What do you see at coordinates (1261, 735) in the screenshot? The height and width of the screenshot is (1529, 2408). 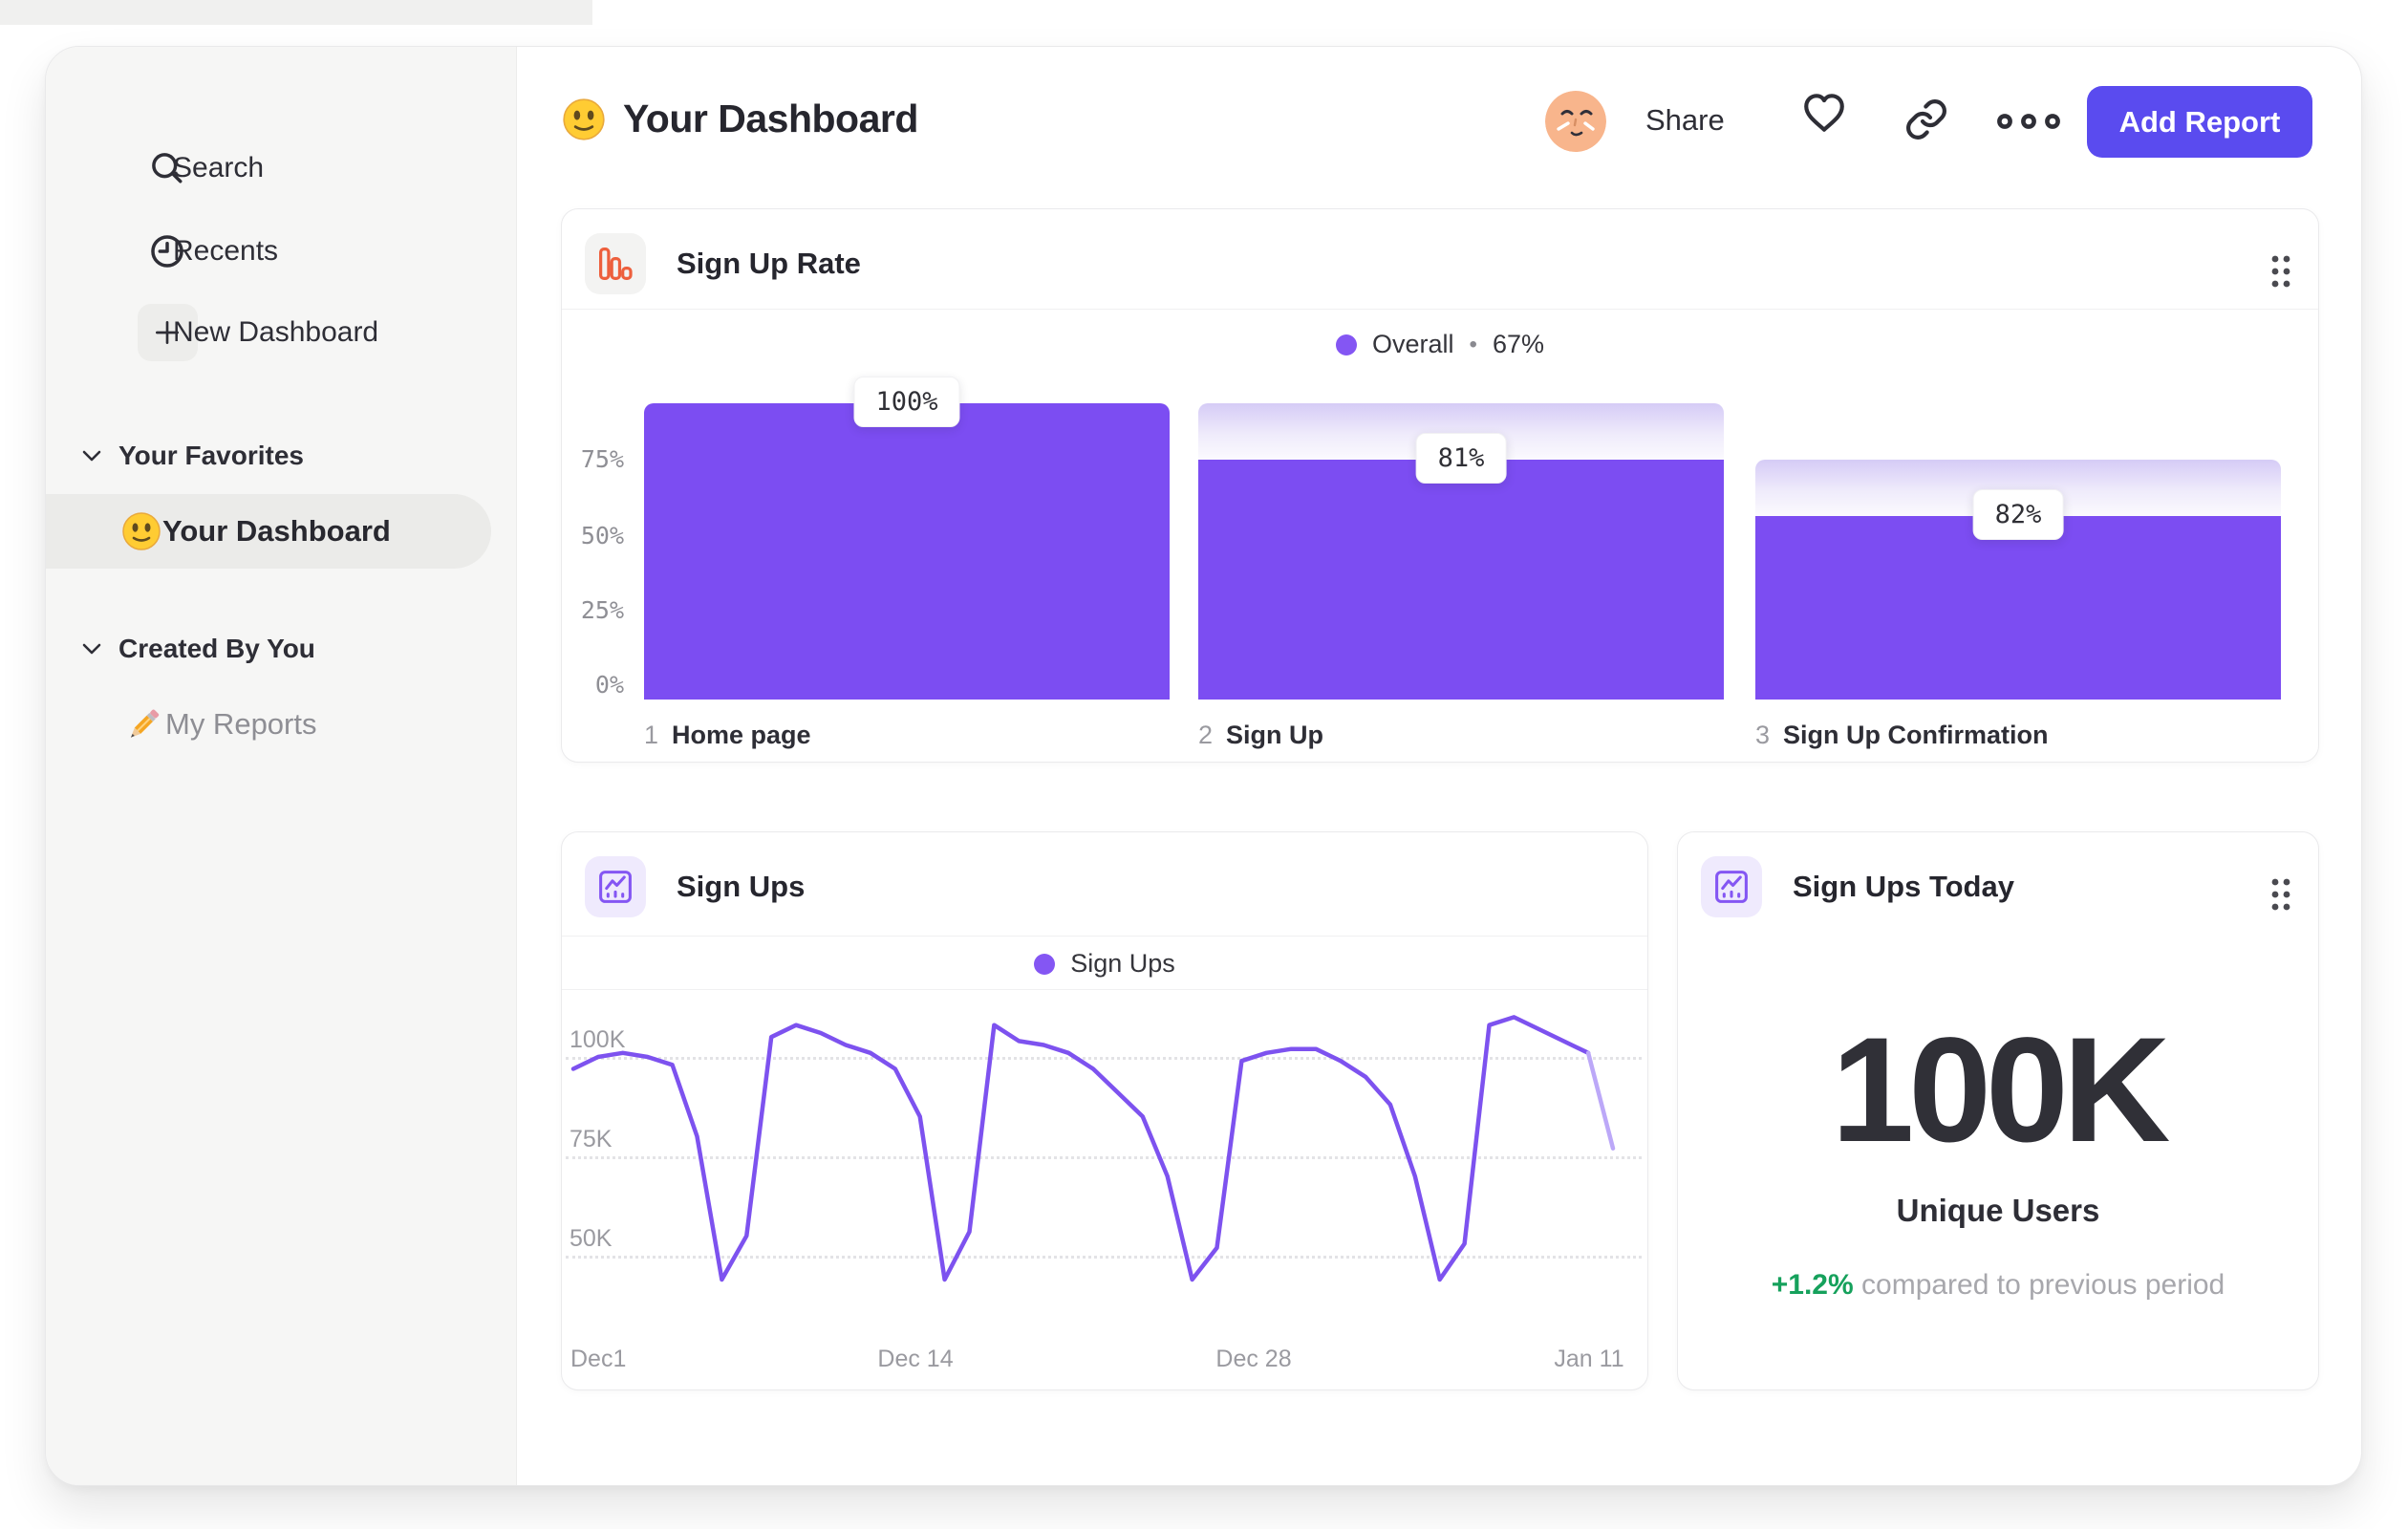 I see `funnel-step-label: 2 Sign Up` at bounding box center [1261, 735].